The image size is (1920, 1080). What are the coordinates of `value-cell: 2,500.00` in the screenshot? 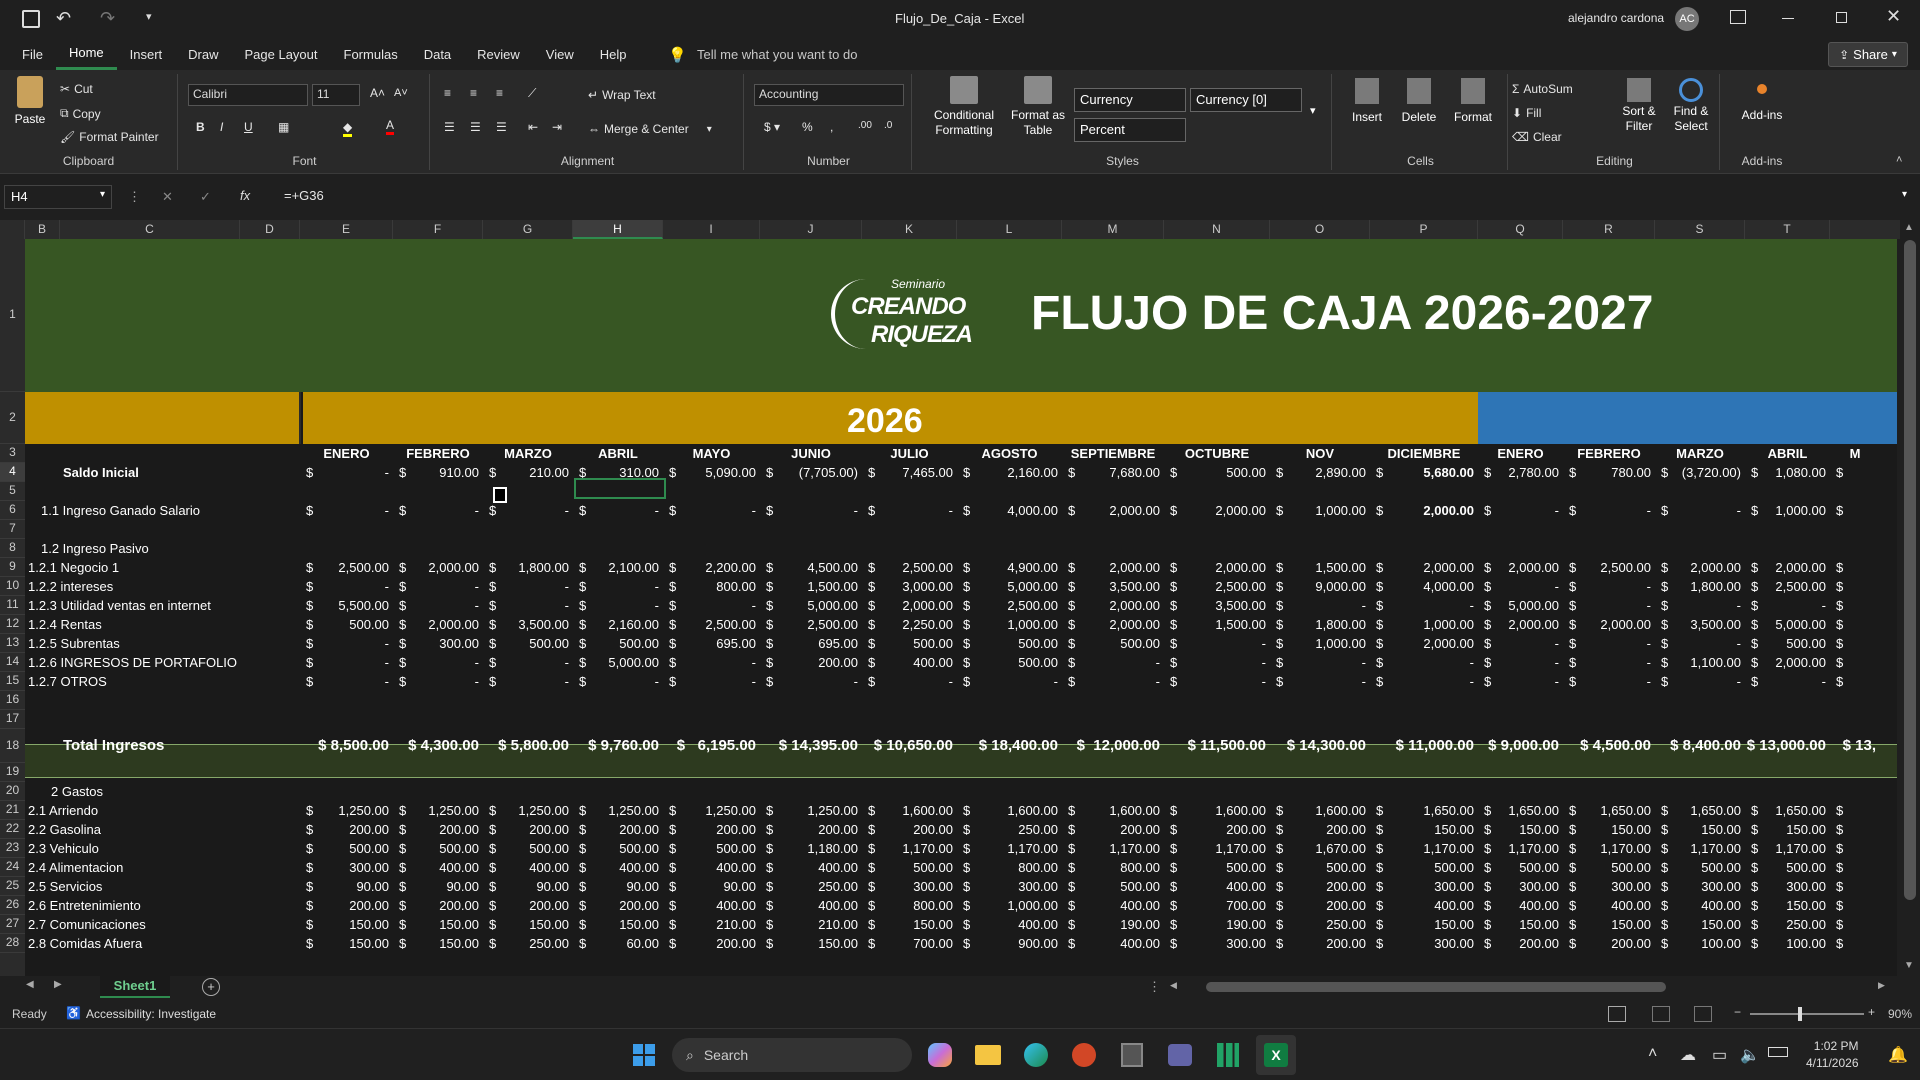 It's located at (915, 567).